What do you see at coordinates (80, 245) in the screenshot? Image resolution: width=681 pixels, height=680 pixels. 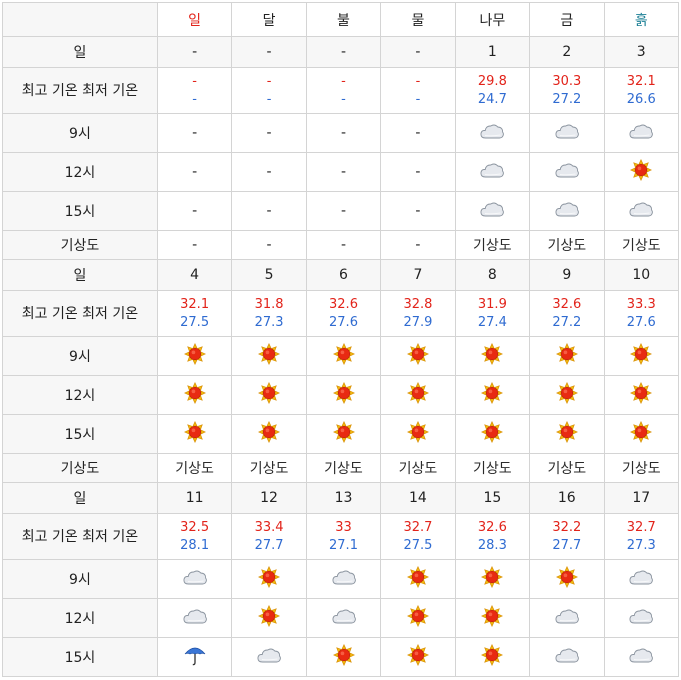 I see `weather-map-label: 기상도` at bounding box center [80, 245].